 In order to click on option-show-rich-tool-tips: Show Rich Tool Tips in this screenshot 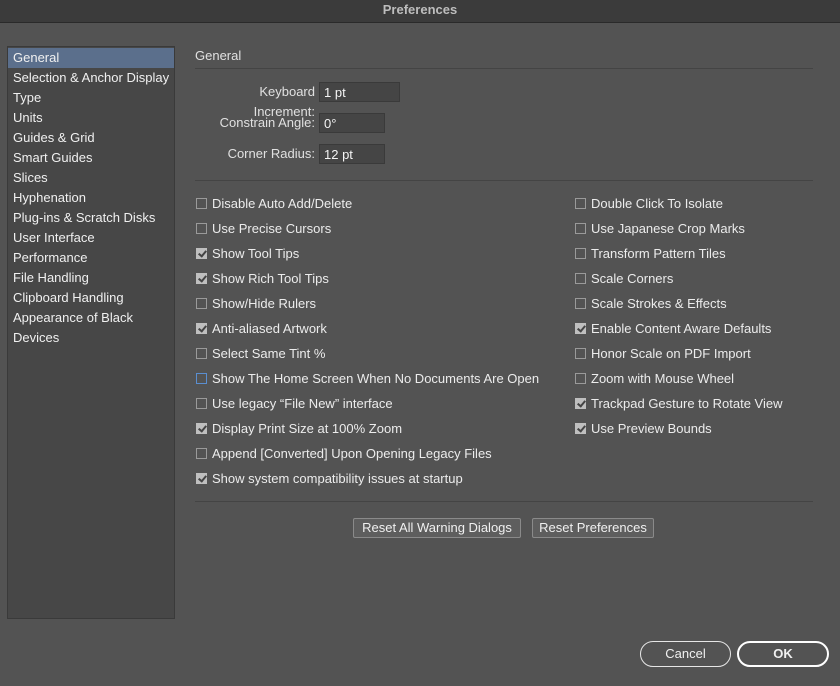, I will do `click(262, 278)`.